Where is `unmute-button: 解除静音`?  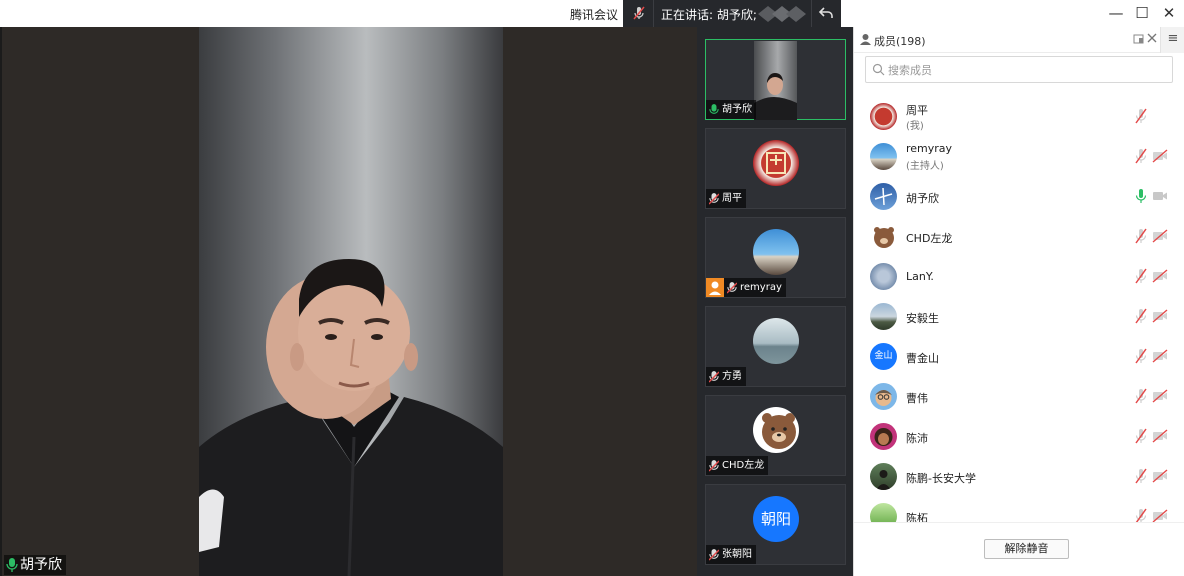
unmute-button: 解除静音 is located at coordinates (1026, 549).